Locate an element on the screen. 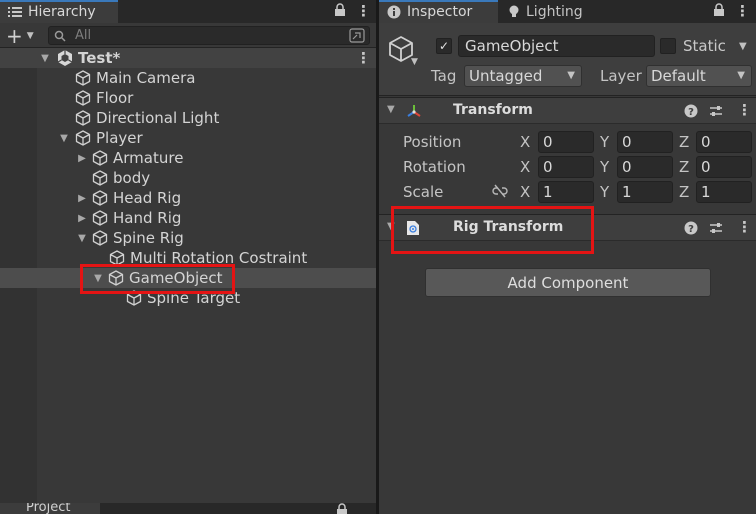  inspector-tab-bar: Inspector Lighting ⋮ is located at coordinates (567, 11).